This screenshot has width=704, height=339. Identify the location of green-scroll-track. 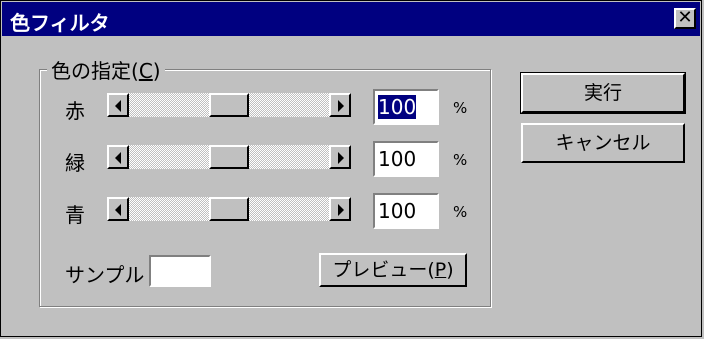
(229, 157).